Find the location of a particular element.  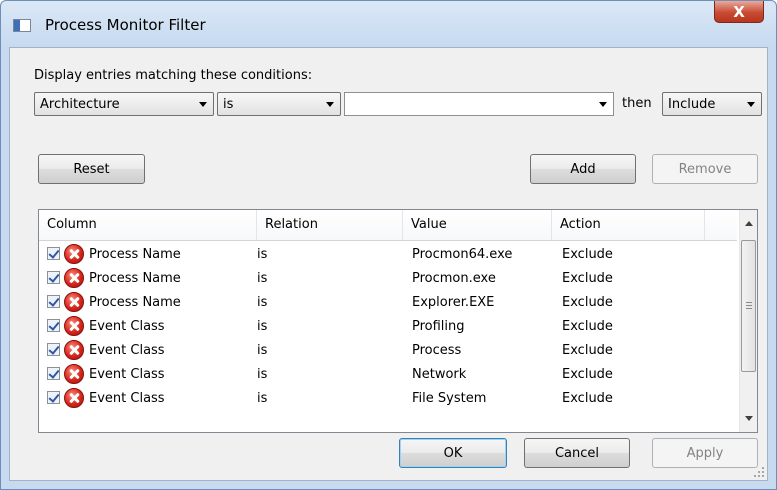

title-bar: Process Monitor Filter X is located at coordinates (388, 24).